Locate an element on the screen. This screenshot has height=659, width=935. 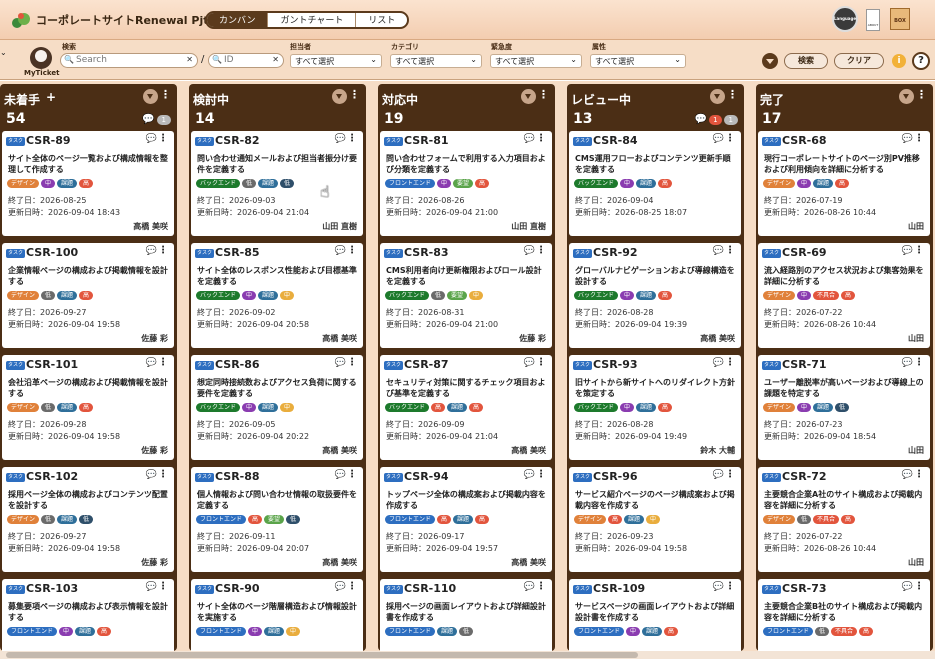
box-icon: BOX is located at coordinates (900, 19).